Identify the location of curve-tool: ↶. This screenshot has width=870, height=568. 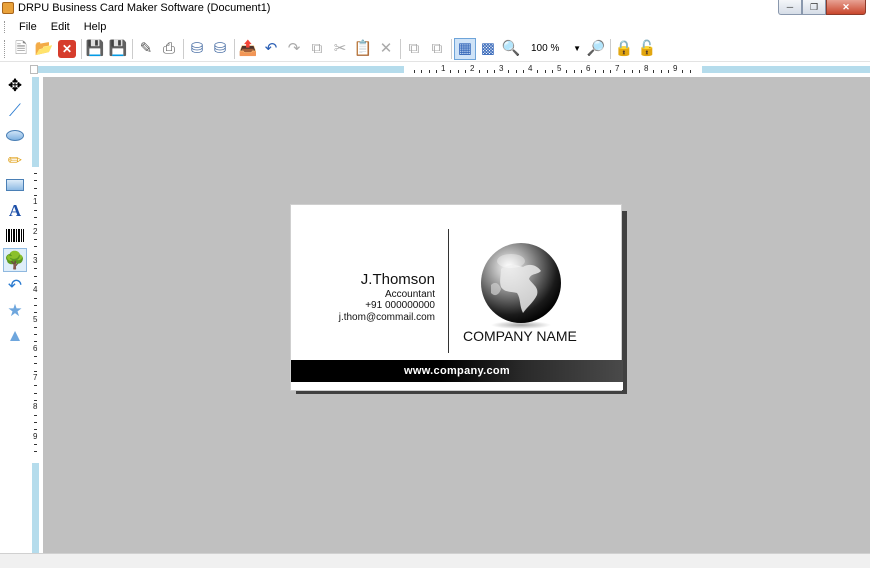
(15, 285).